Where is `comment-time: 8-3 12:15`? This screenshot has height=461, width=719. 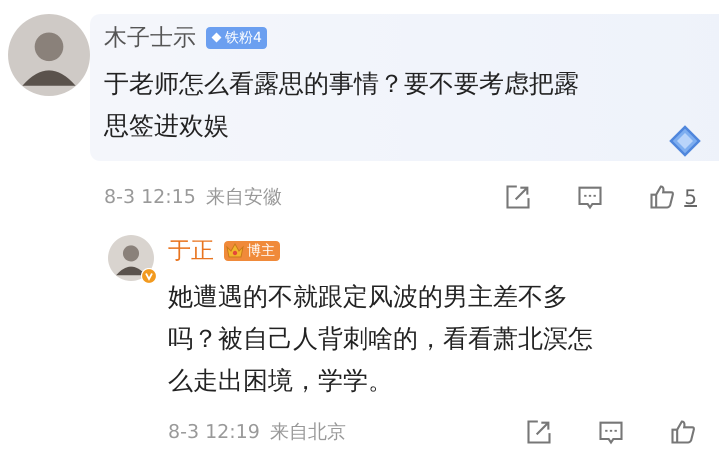
comment-time: 8-3 12:15 is located at coordinates (150, 197).